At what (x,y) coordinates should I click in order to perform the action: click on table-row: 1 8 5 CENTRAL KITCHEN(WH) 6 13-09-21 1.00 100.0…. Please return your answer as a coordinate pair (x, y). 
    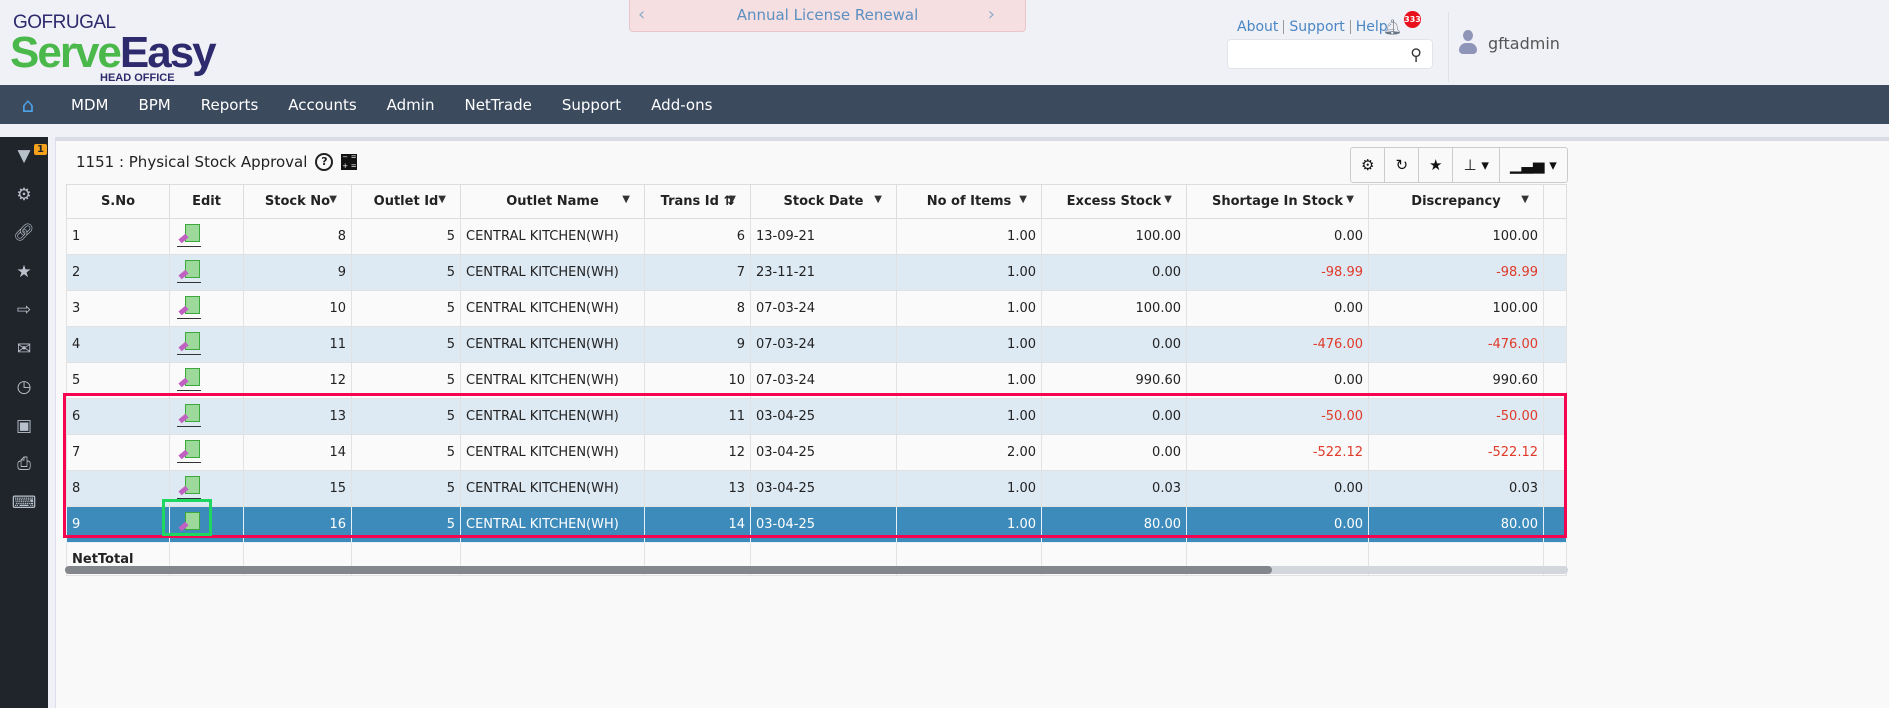
    Looking at the image, I should click on (816, 236).